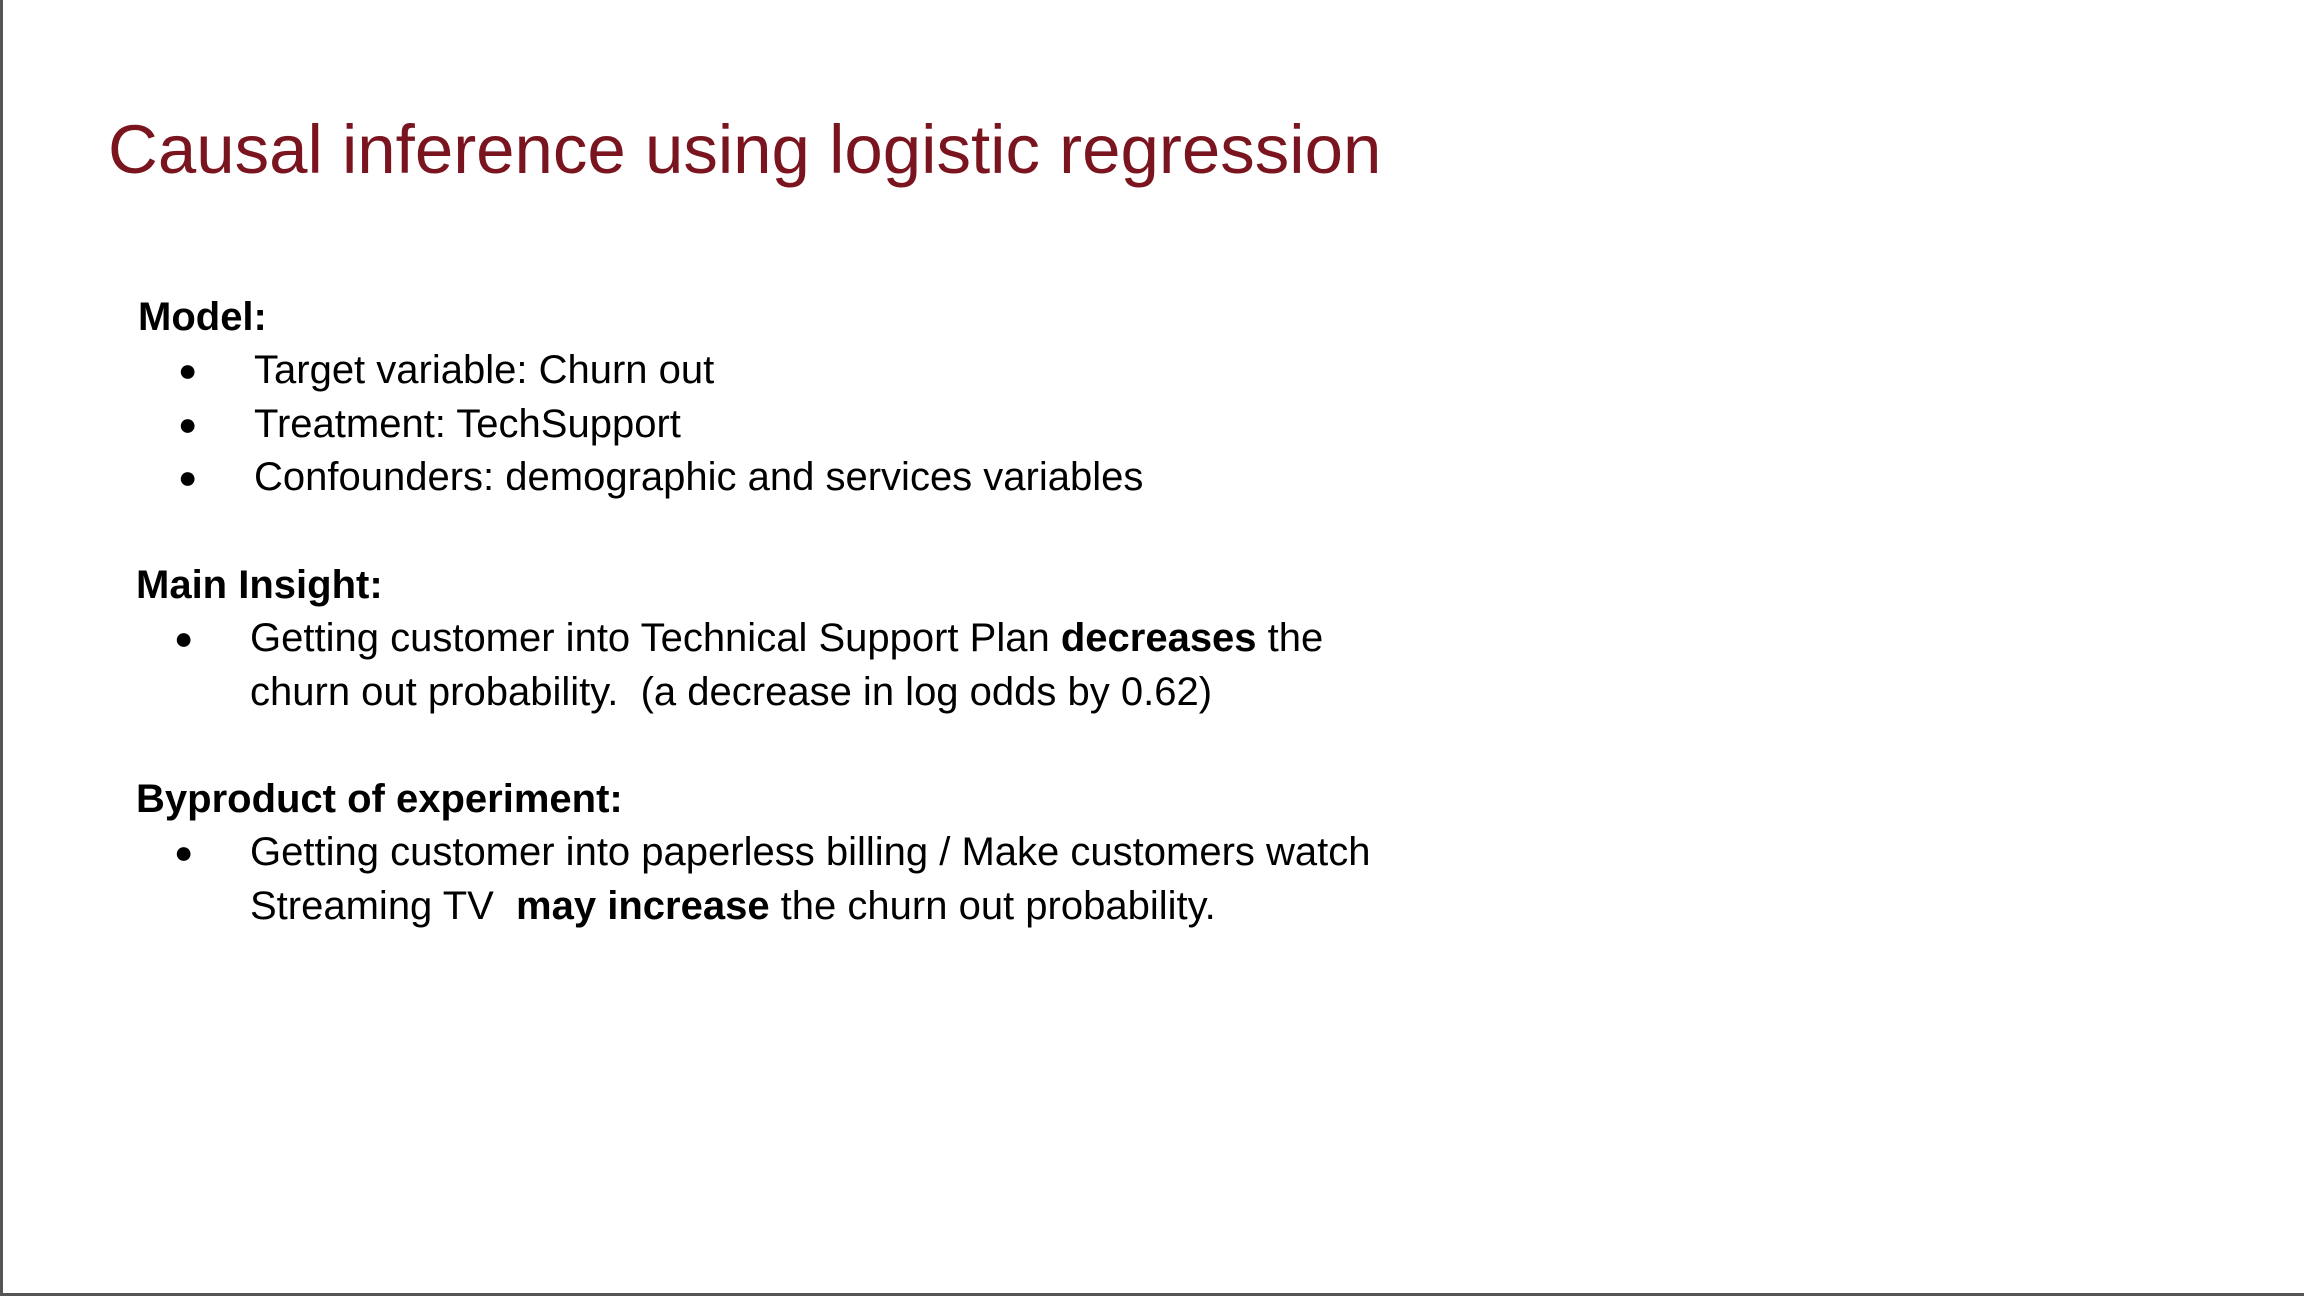  Describe the element at coordinates (379, 799) in the screenshot. I see `byproduct-heading: Byproduct of experiment:` at that location.